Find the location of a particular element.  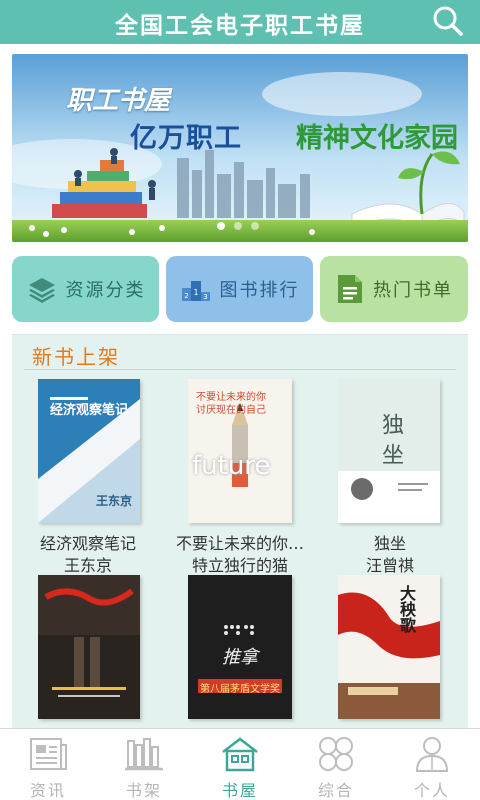

cover-word: future is located at coordinates (231, 466).